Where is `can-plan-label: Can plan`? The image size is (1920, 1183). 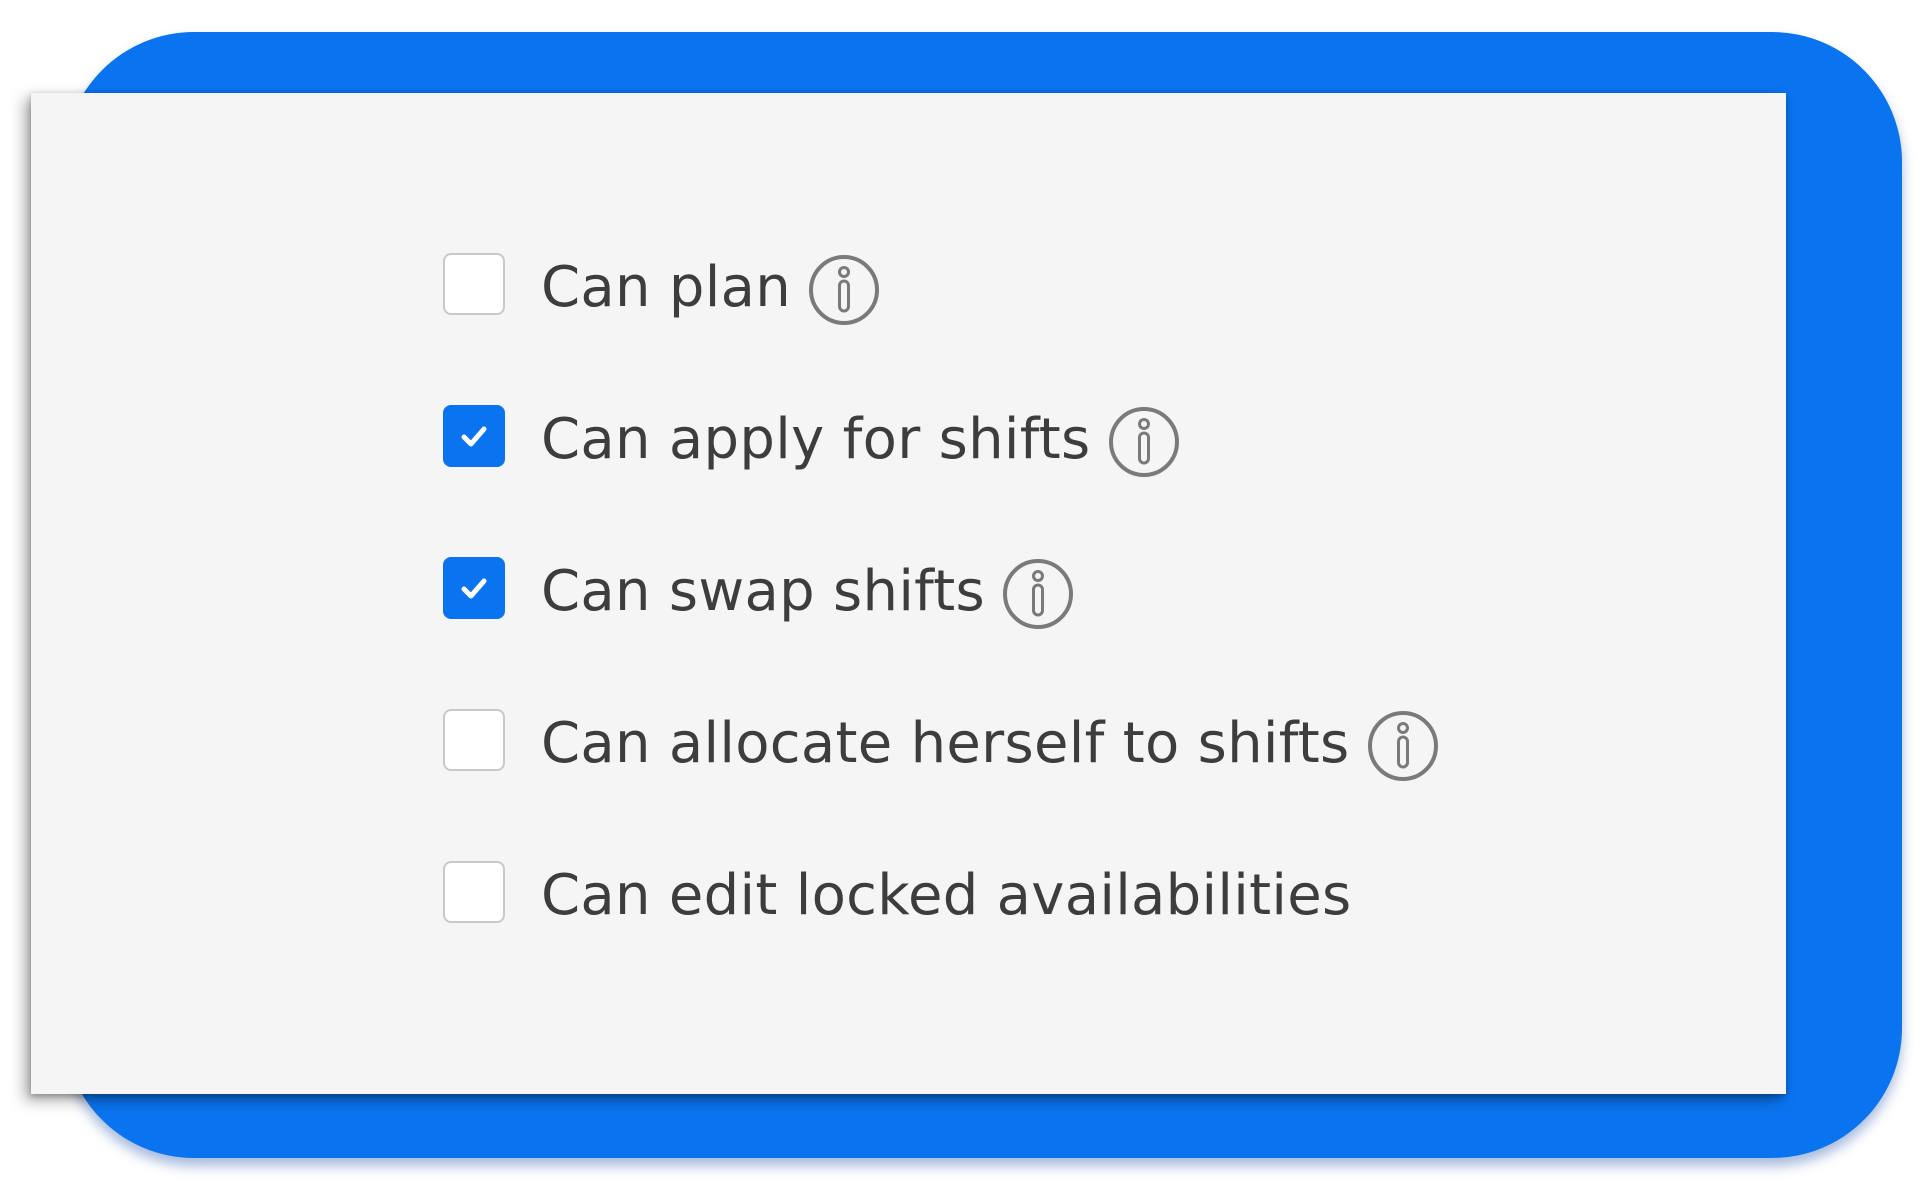
can-plan-label: Can plan is located at coordinates (666, 287).